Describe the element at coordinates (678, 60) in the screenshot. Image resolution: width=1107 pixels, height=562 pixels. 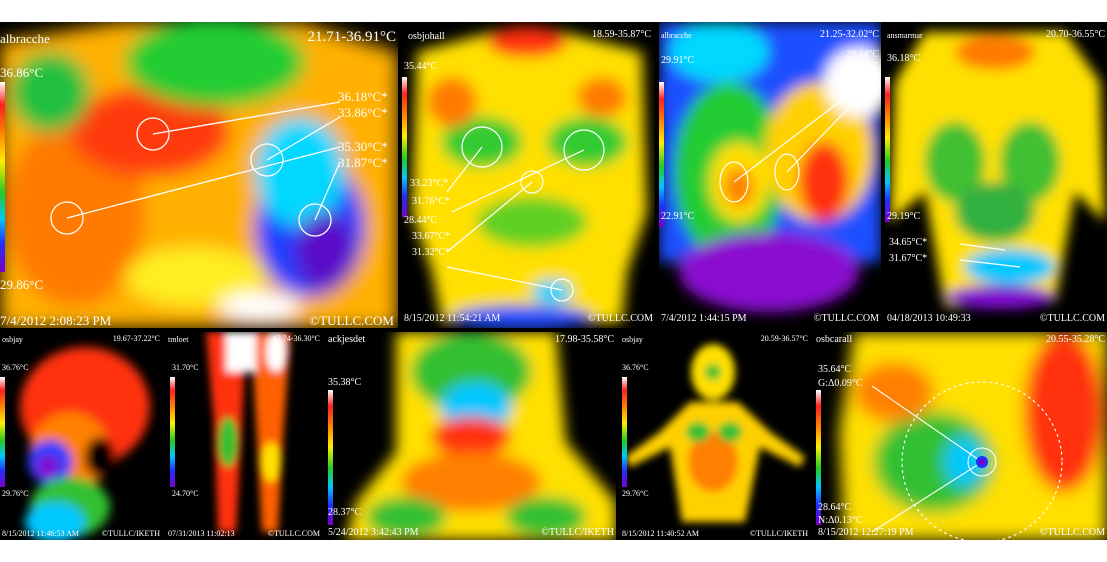
I see `scale-max: 29.91°C` at that location.